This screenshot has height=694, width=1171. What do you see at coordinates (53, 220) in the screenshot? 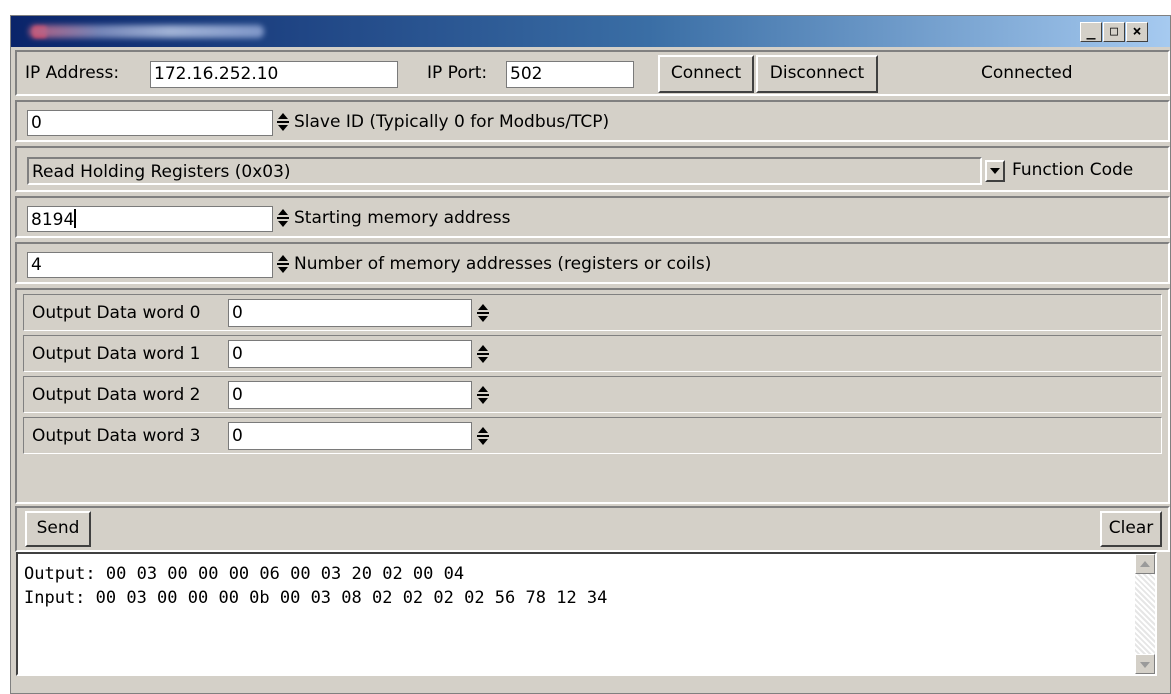
I see `start-address-value: 8194` at bounding box center [53, 220].